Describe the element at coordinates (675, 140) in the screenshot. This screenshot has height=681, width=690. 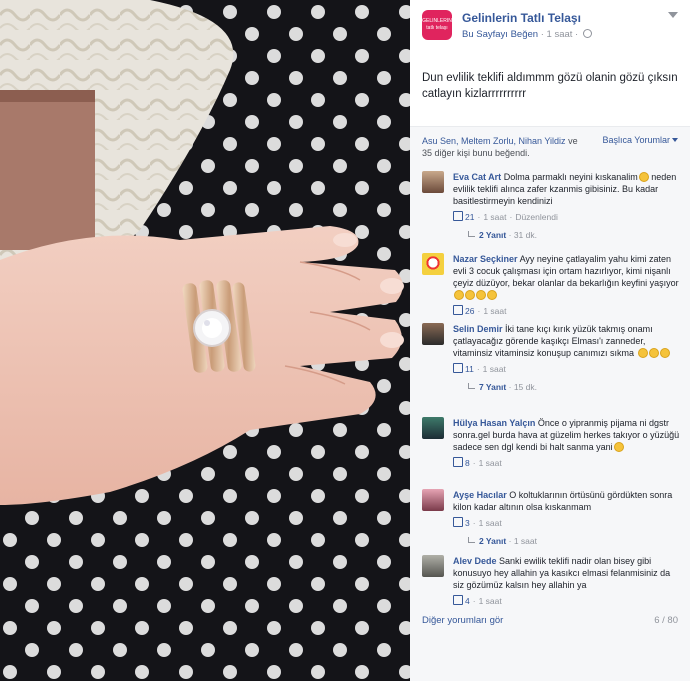
I see `caret-down-icon` at that location.